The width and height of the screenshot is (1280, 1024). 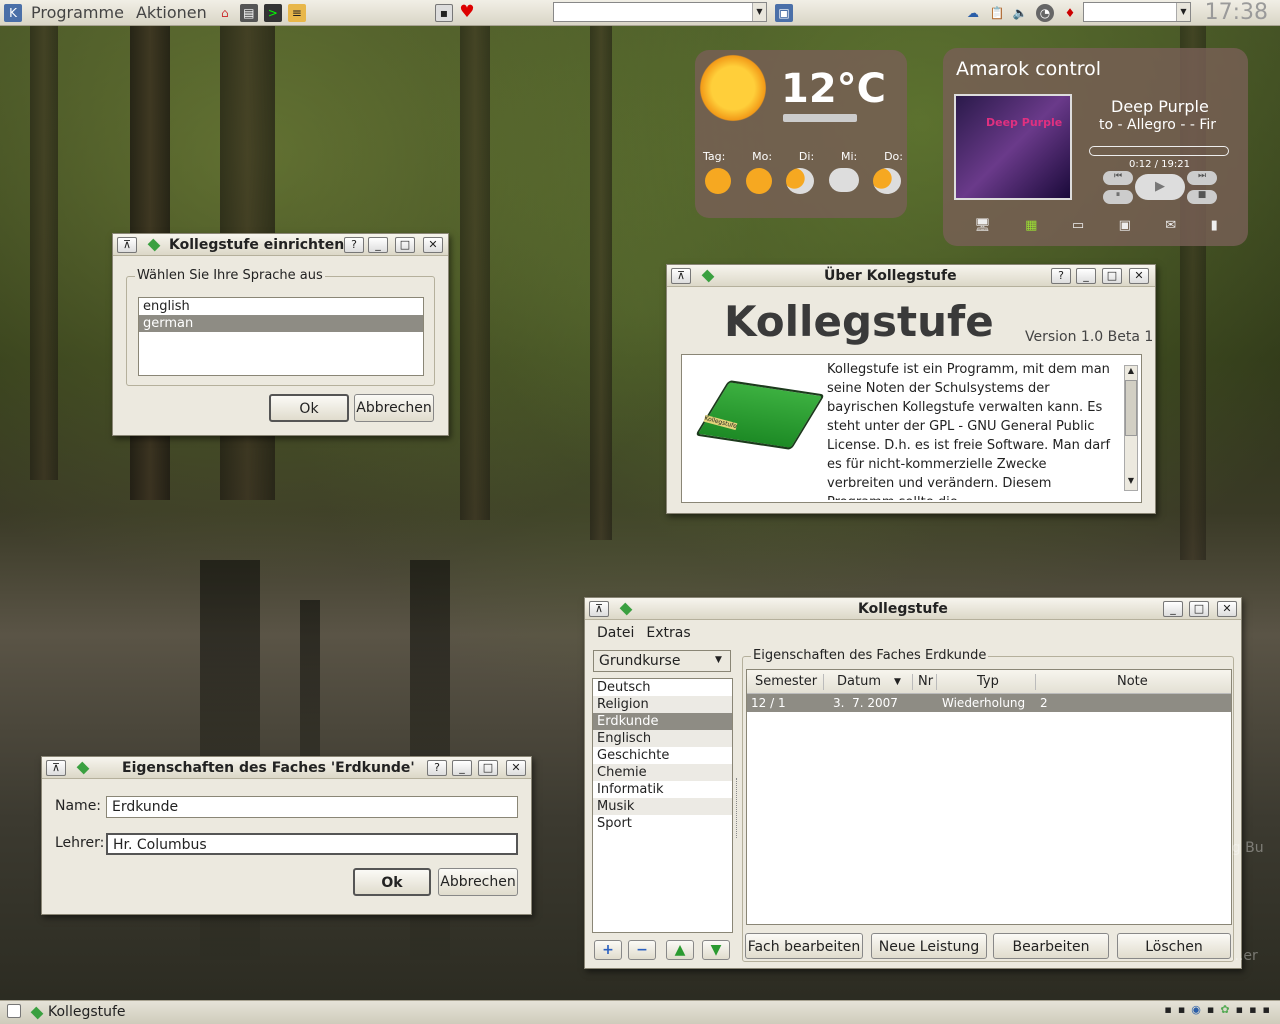 I want to click on about-scrollbar: ▲ ▼, so click(x=1131, y=428).